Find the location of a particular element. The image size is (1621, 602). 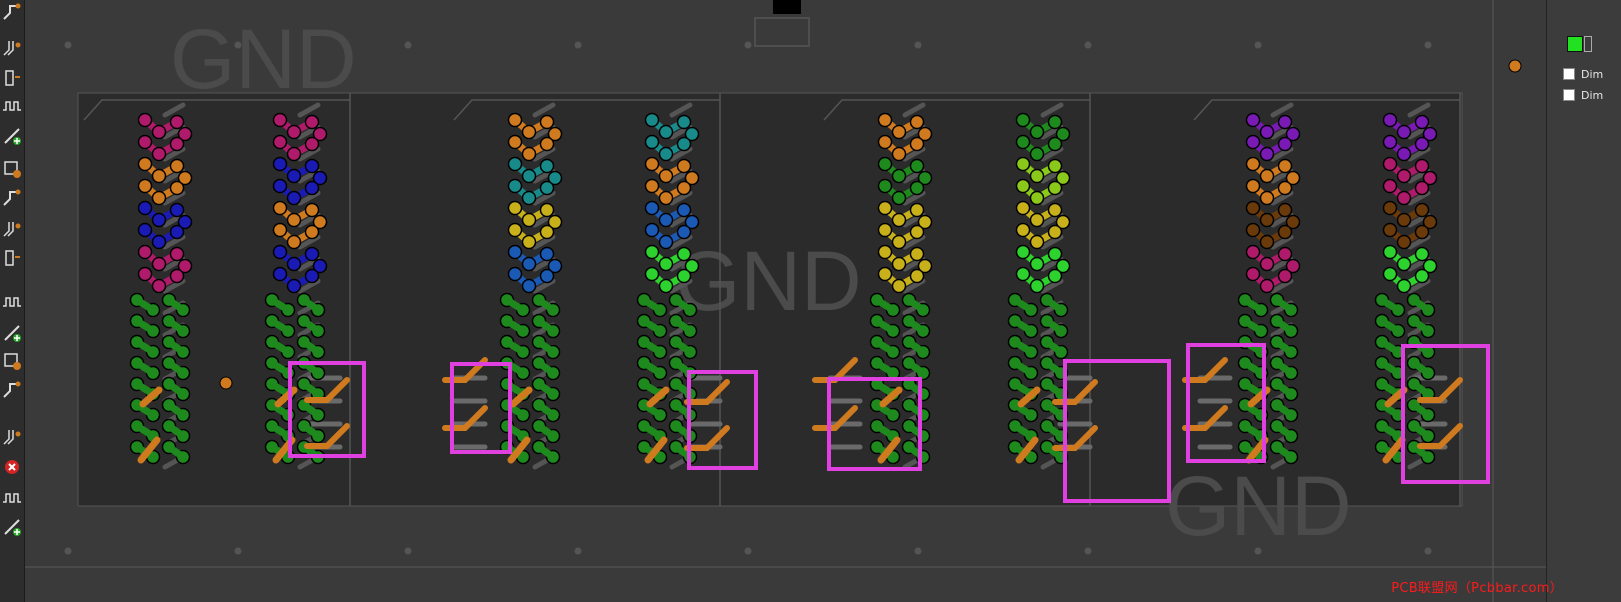

stray-via is located at coordinates (226, 383).